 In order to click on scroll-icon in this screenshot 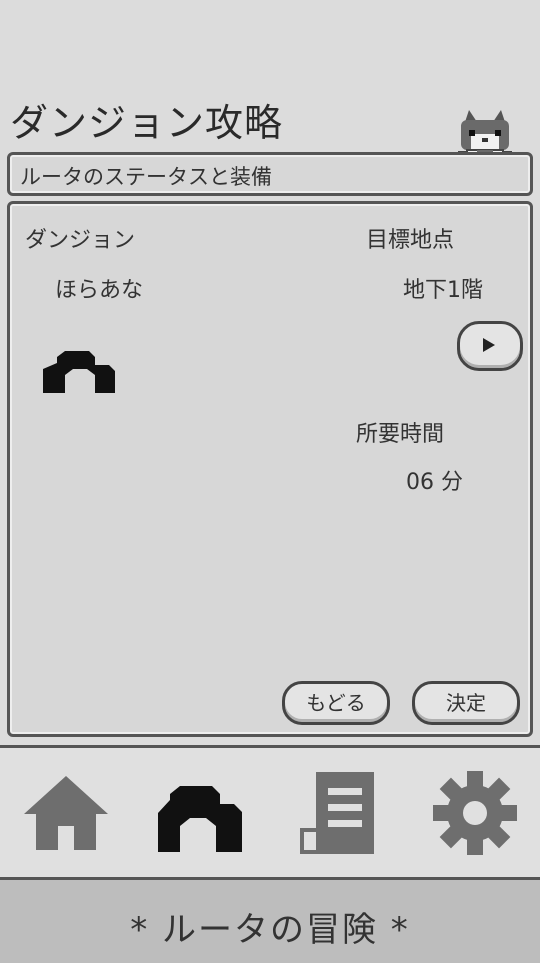, I will do `click(337, 813)`.